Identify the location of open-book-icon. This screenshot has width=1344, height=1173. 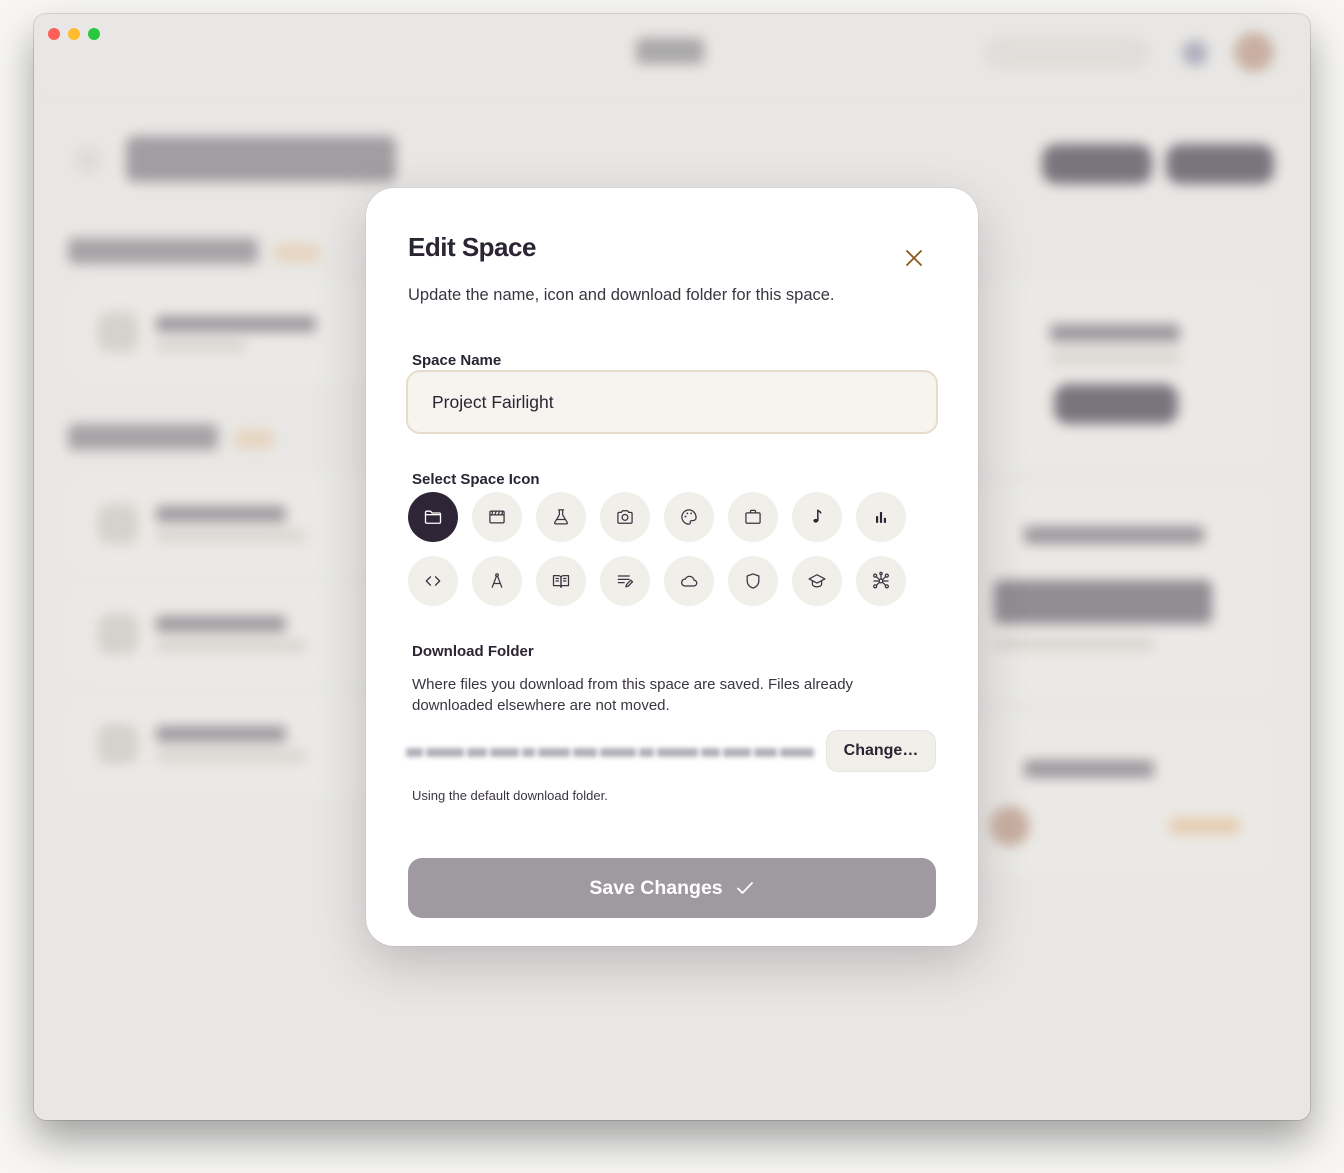
(561, 581).